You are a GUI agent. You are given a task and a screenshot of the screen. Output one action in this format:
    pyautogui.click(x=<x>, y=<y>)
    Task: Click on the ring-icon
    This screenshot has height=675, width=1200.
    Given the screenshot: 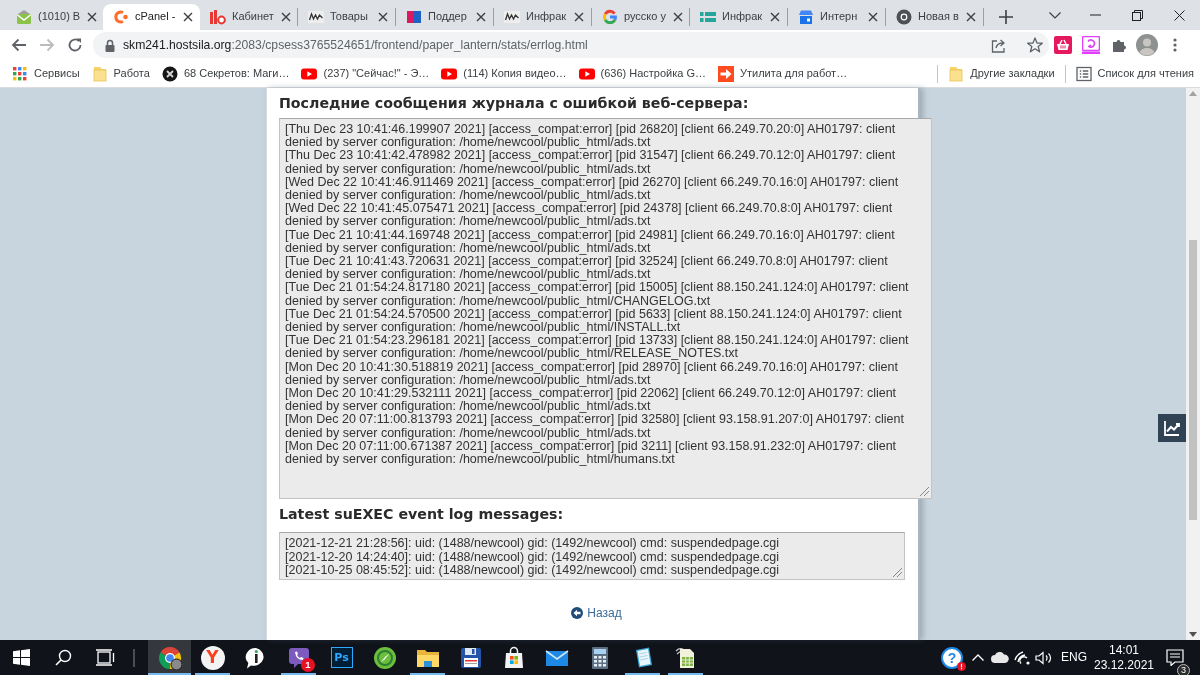 What is the action you would take?
    pyautogui.click(x=610, y=17)
    